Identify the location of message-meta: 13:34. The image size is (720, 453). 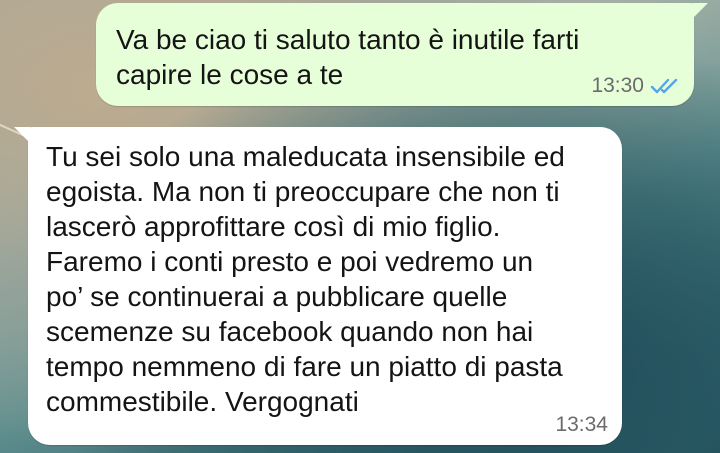
(581, 425).